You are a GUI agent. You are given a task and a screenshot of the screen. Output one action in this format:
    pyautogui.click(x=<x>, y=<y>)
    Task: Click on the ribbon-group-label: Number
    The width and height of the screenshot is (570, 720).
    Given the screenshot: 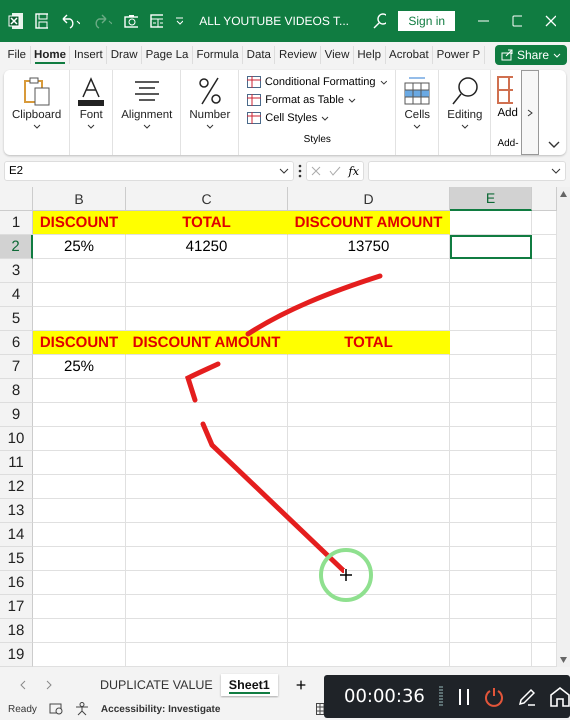 What is the action you would take?
    pyautogui.click(x=209, y=115)
    